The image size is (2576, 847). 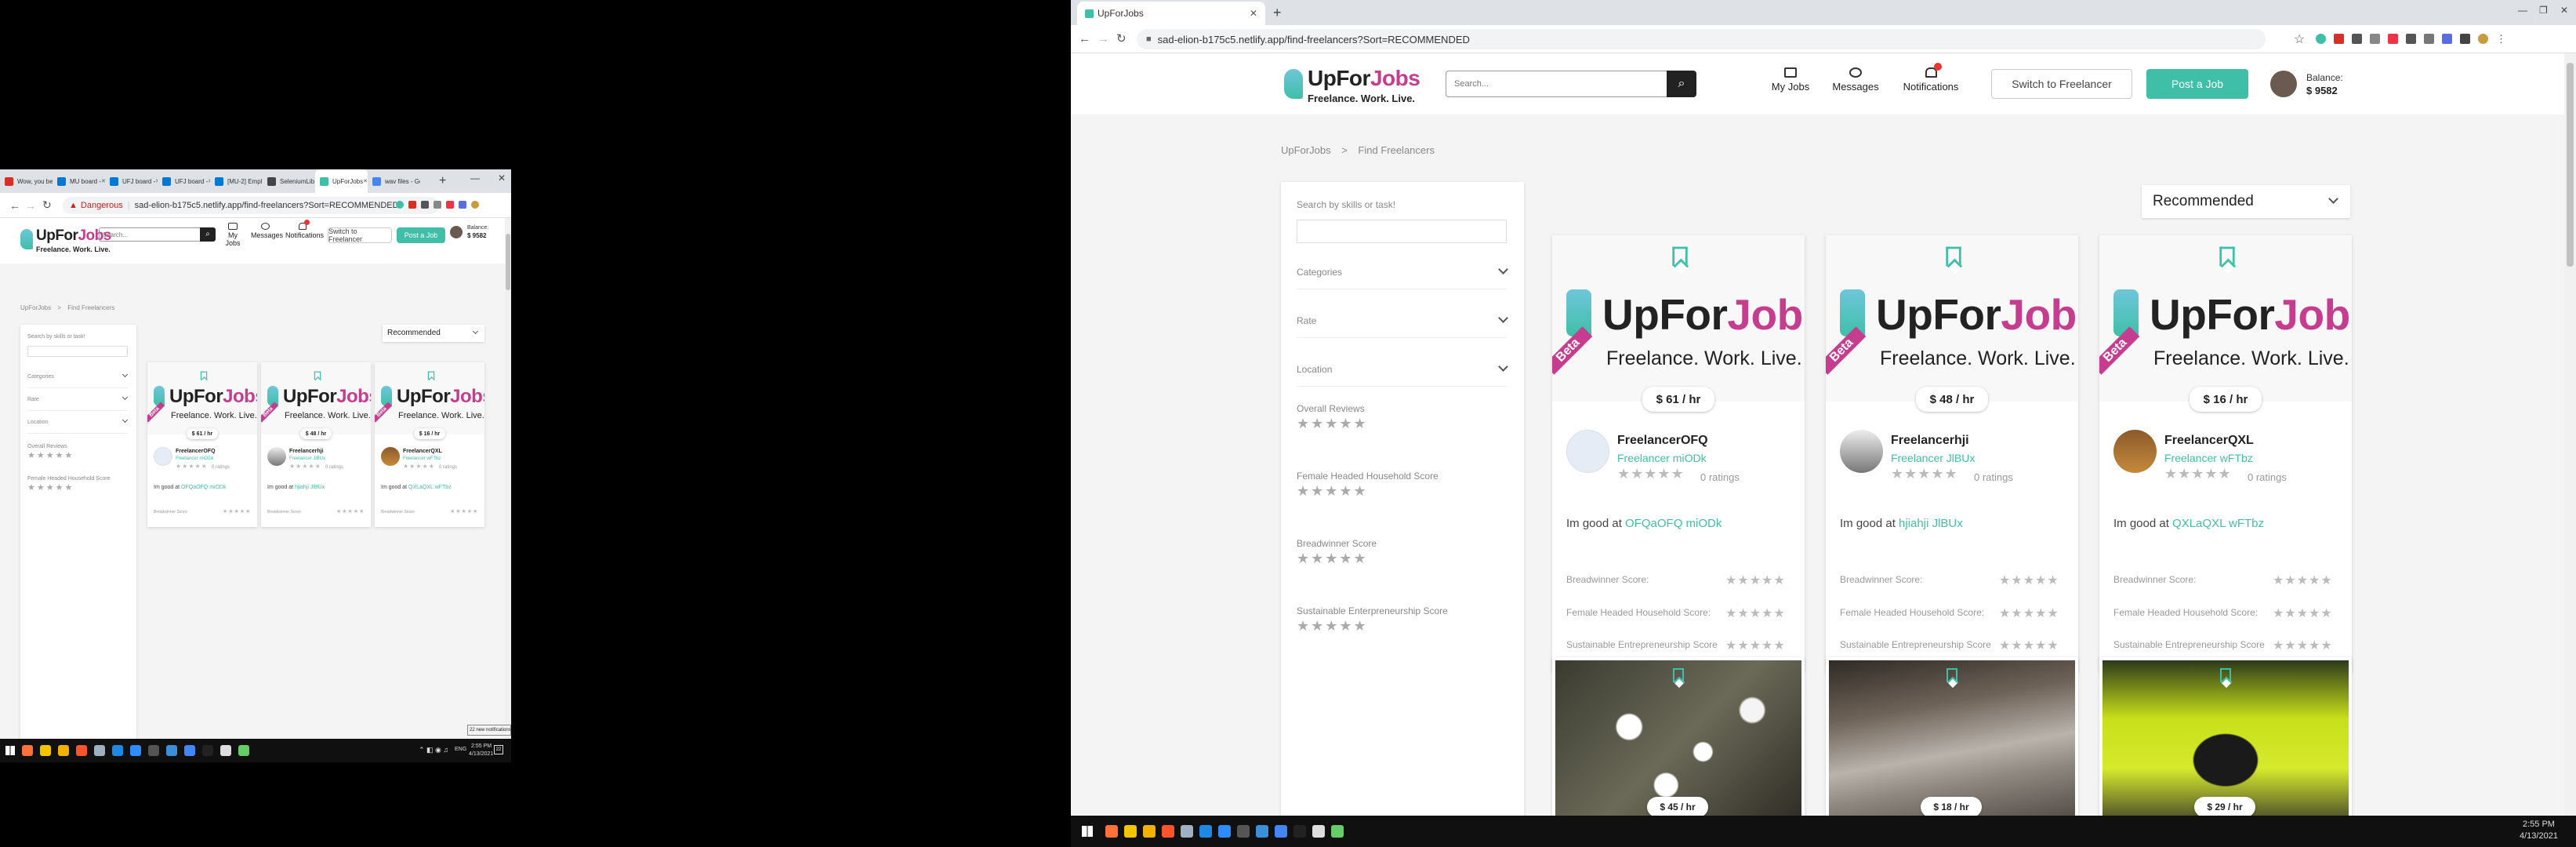 What do you see at coordinates (2225, 736) in the screenshot?
I see `freelancer-card: $ 29 / hr` at bounding box center [2225, 736].